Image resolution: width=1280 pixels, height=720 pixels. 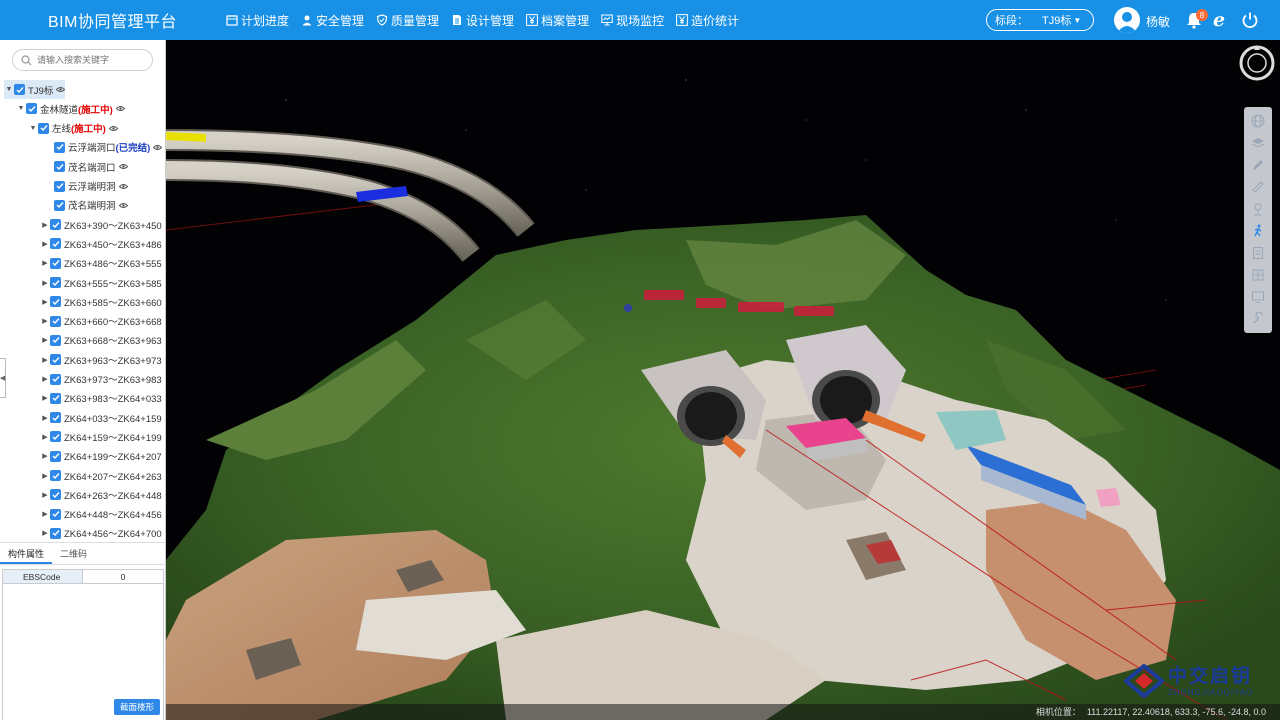 I want to click on nav-item-schedule: 计划进度, so click(x=257, y=20).